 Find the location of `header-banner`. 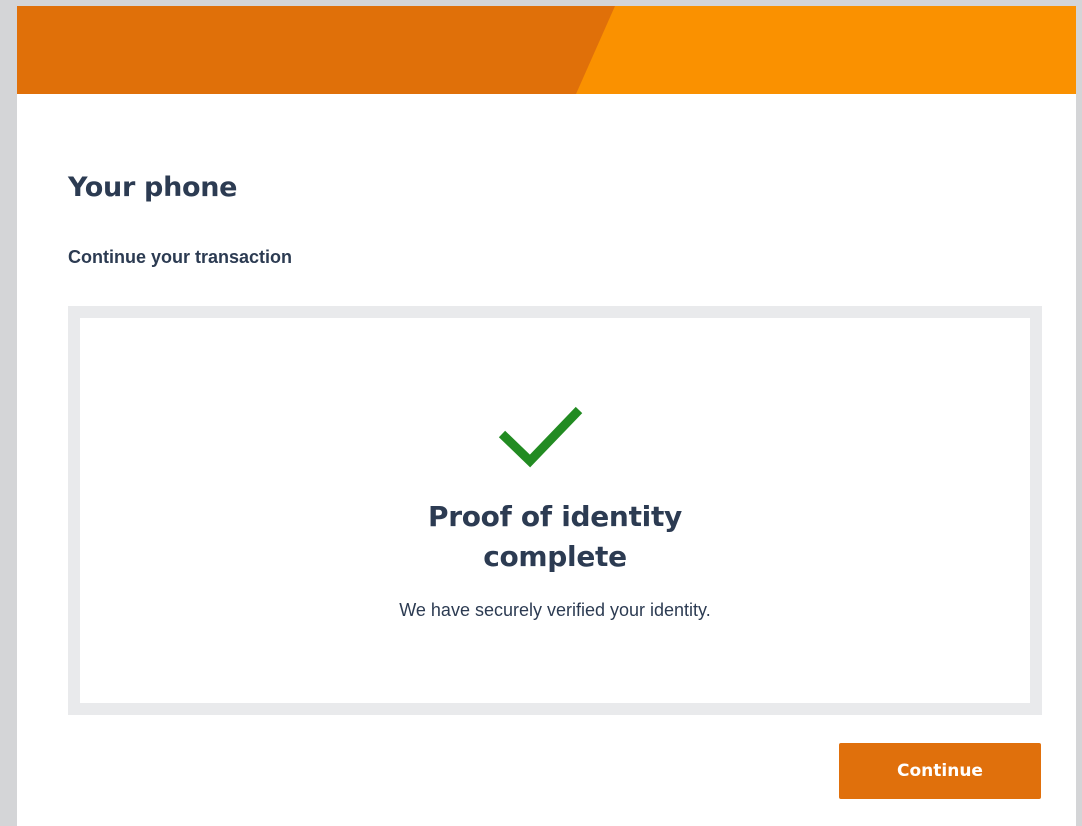

header-banner is located at coordinates (546, 50).